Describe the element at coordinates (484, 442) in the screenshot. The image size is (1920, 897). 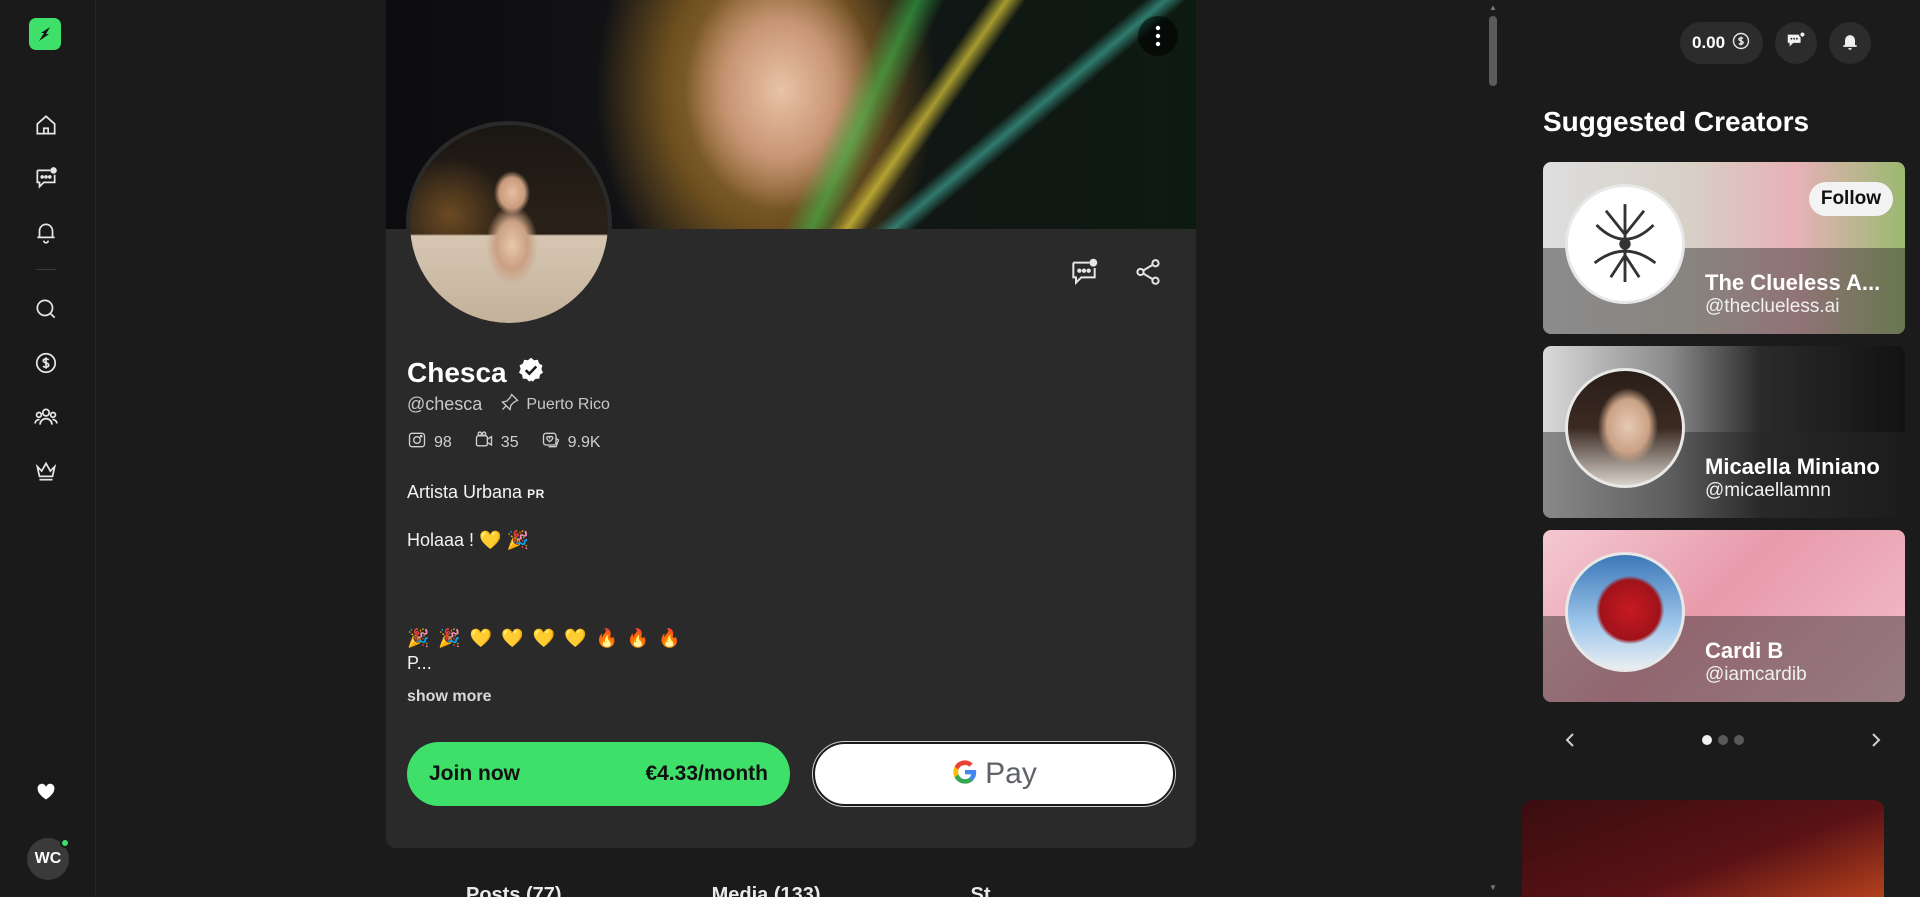
I see `video-camera-icon` at that location.